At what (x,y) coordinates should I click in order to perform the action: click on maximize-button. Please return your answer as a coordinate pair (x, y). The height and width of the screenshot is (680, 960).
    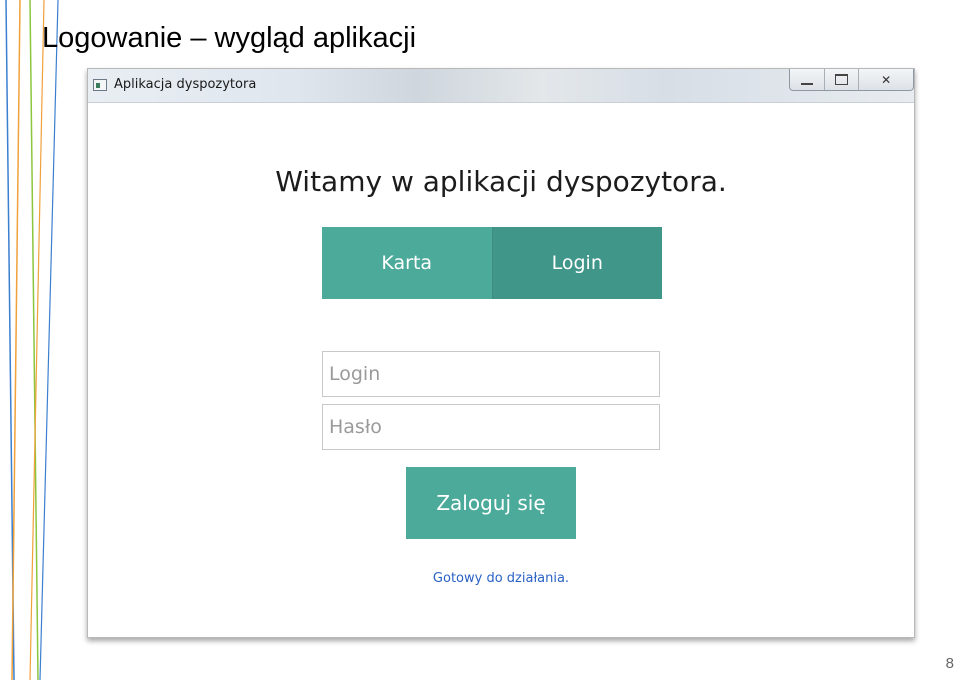
    Looking at the image, I should click on (842, 79).